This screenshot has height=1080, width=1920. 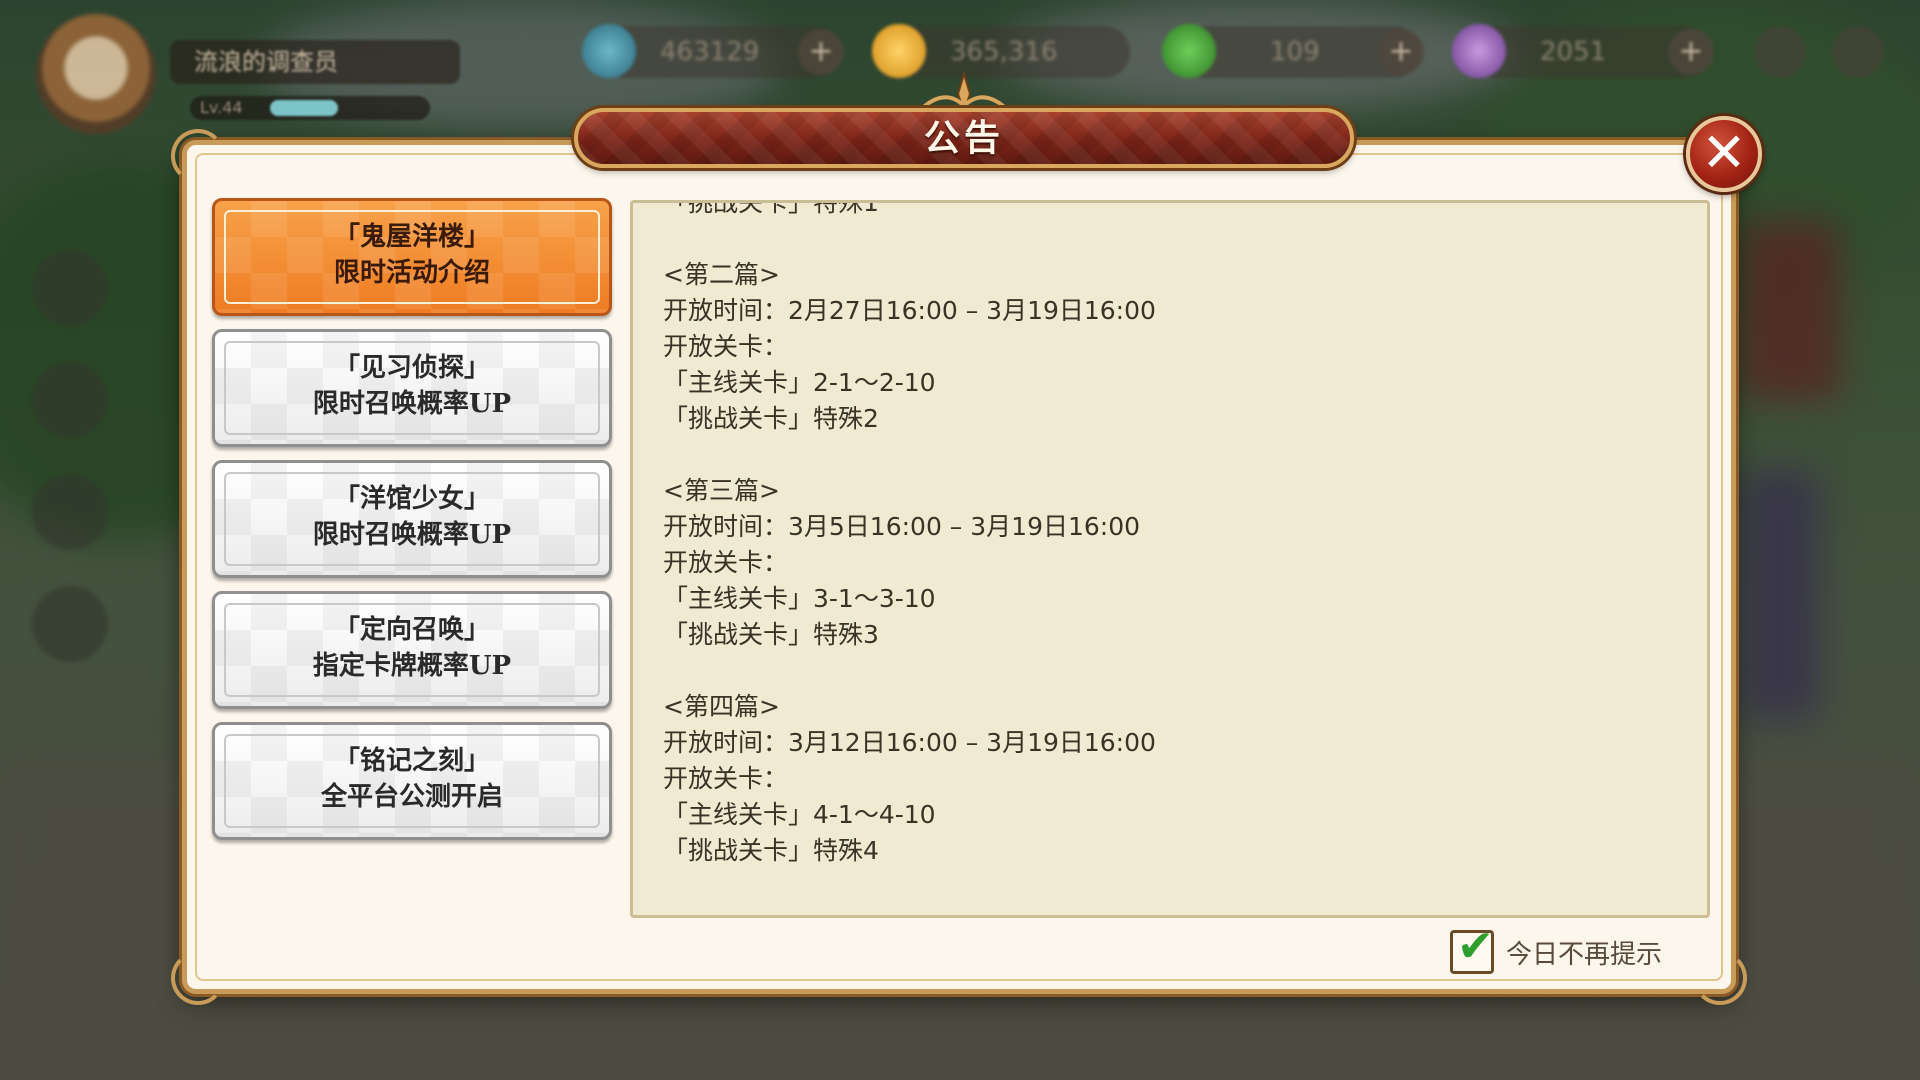 I want to click on resource-gold: 365,316, so click(x=1001, y=51).